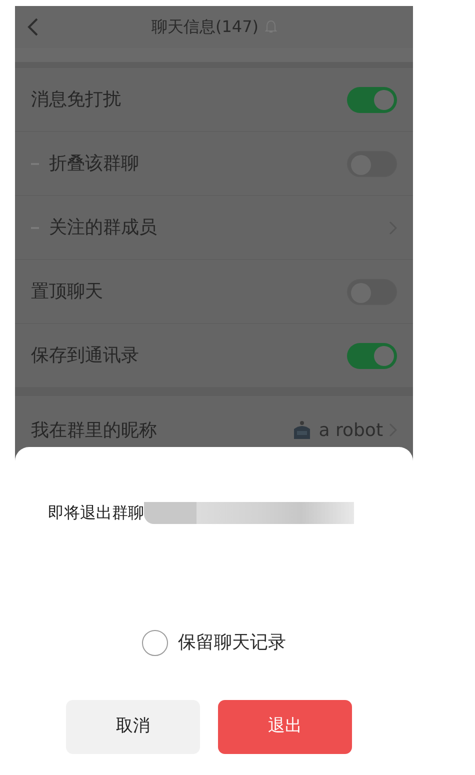  Describe the element at coordinates (350, 430) in the screenshot. I see `nickname-value: a robot` at that location.